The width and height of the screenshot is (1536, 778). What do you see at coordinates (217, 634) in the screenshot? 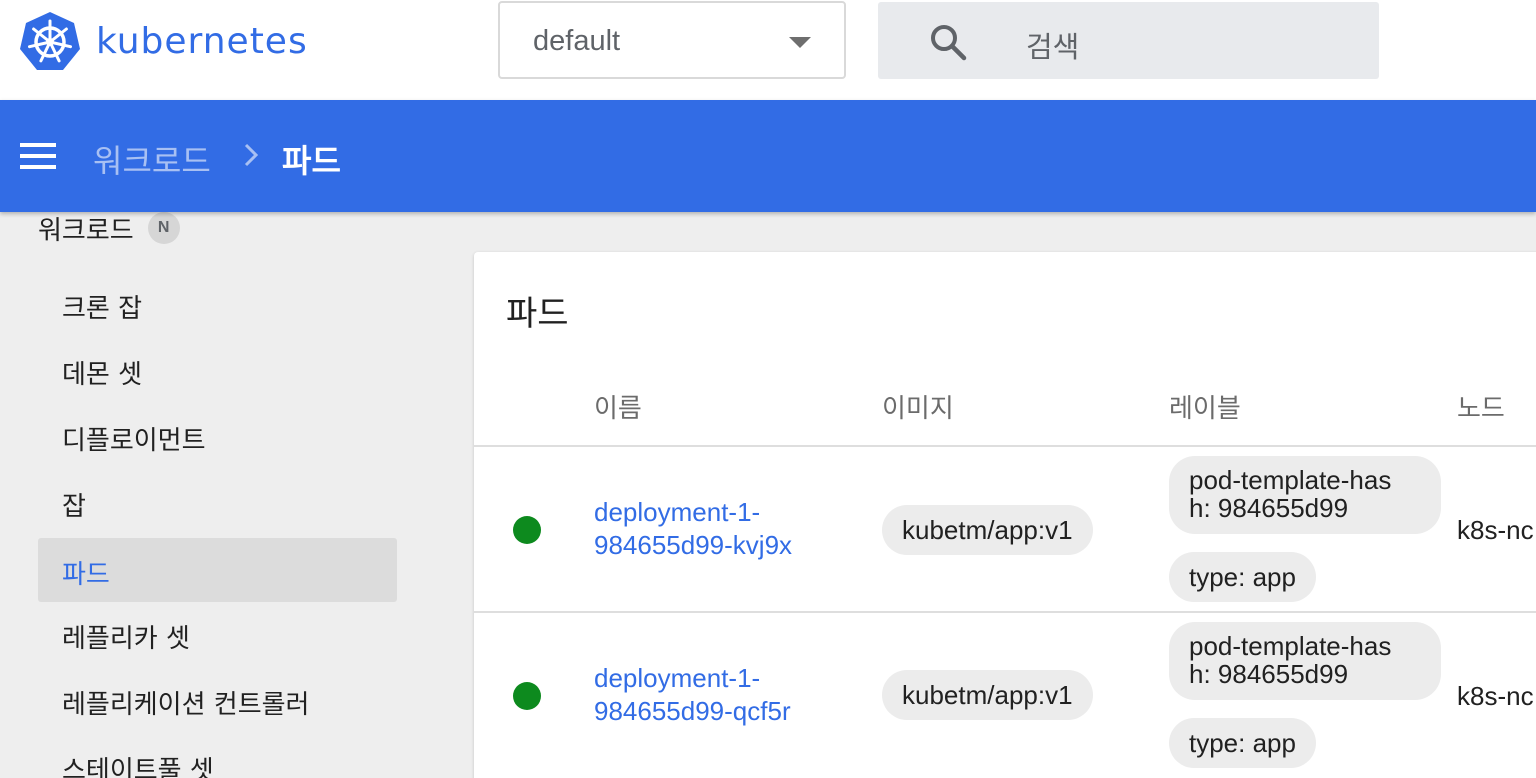
I see `sidebar-item-replicasets: 레플리카 셋` at bounding box center [217, 634].